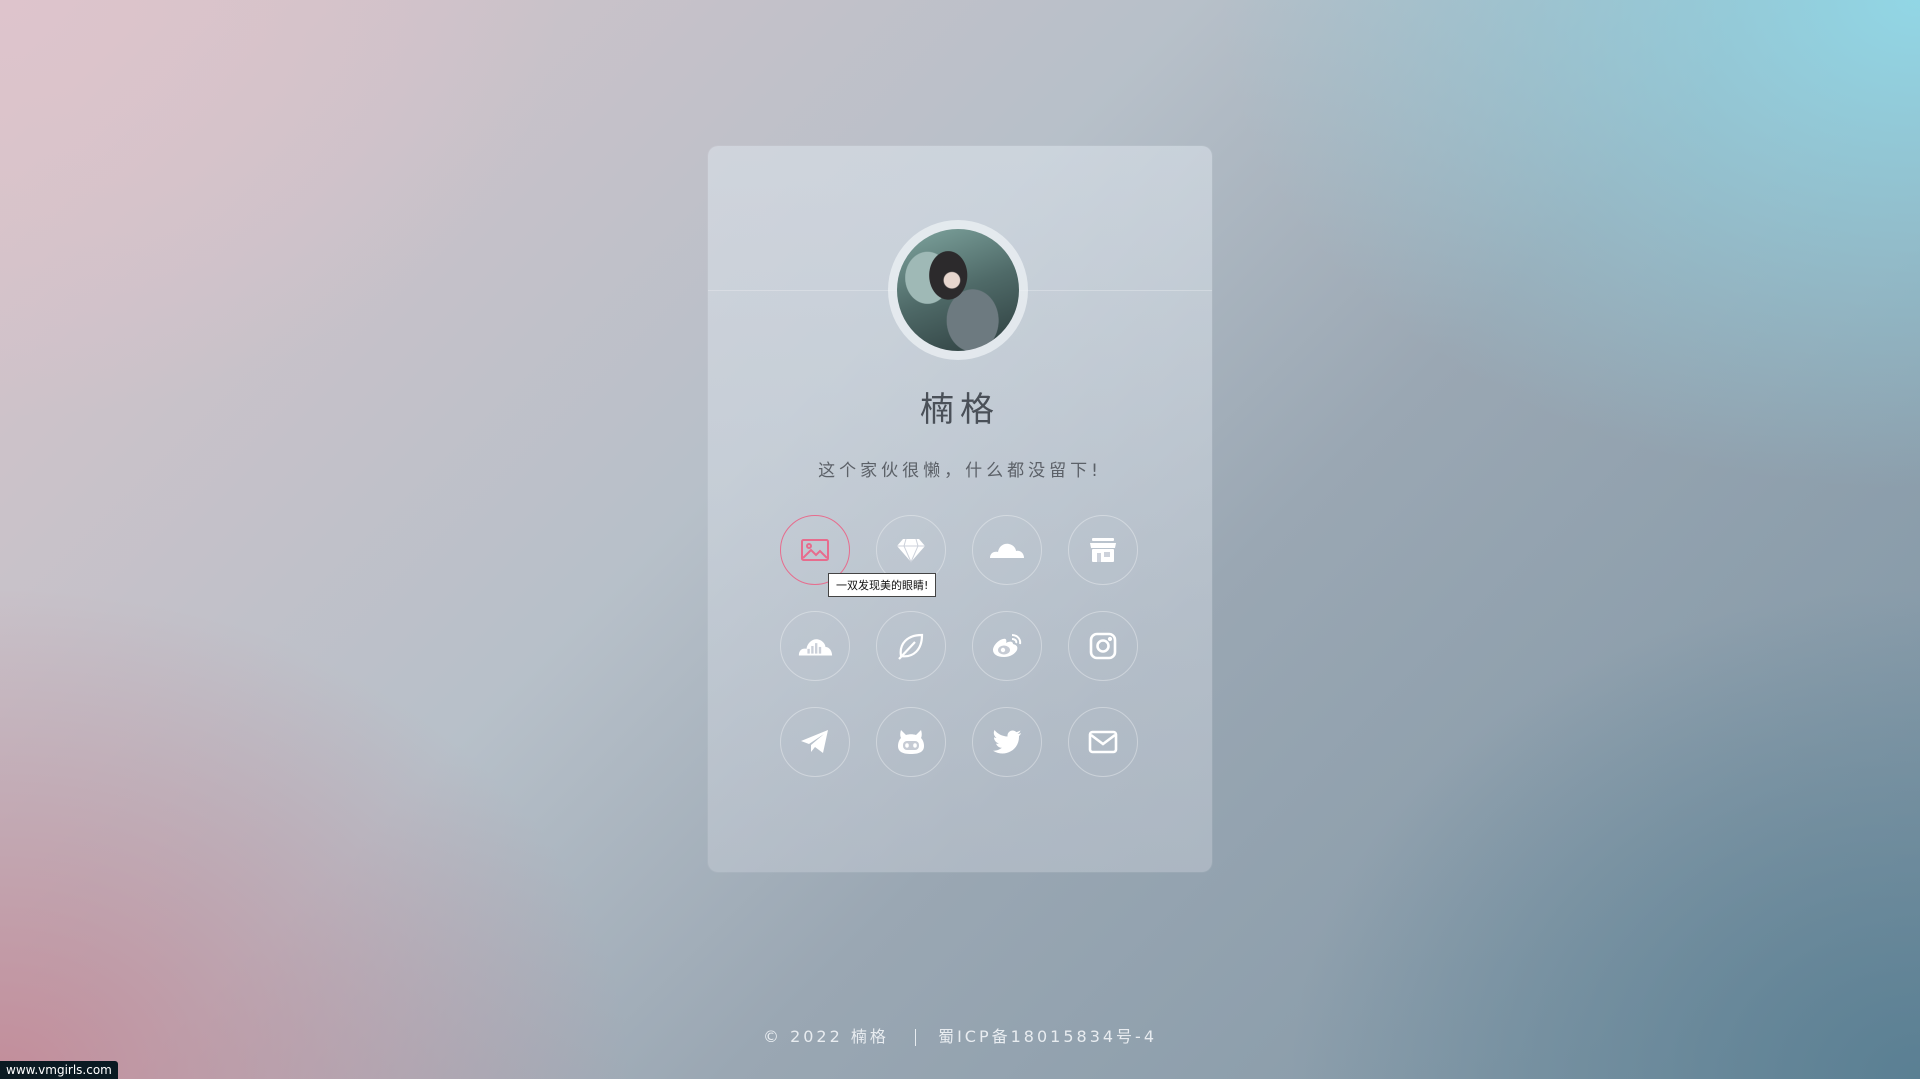  I want to click on link-grid, so click(960, 646).